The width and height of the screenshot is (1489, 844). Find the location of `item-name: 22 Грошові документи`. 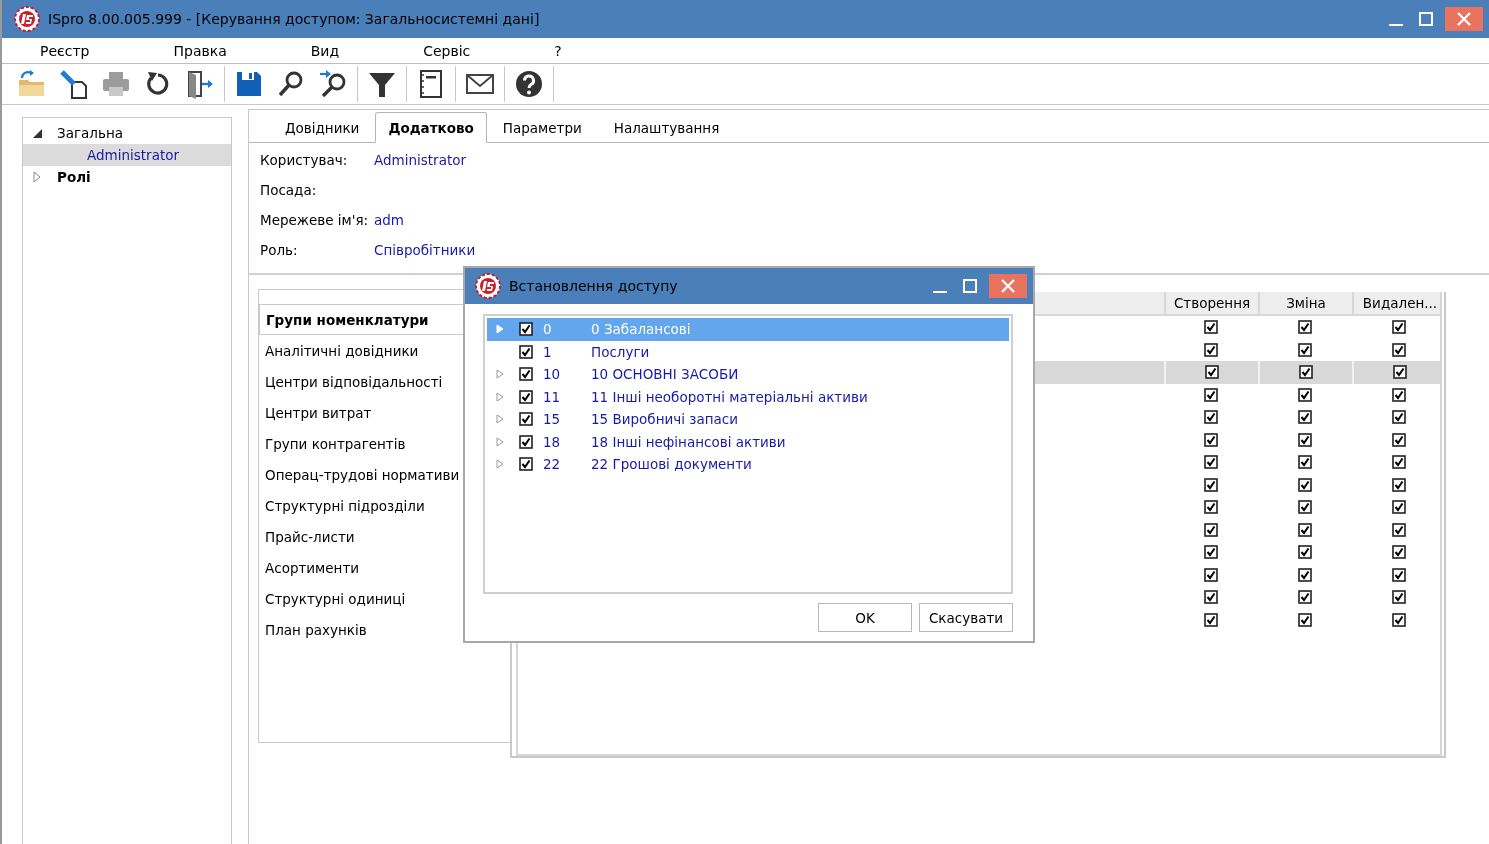

item-name: 22 Грошові документи is located at coordinates (671, 464).